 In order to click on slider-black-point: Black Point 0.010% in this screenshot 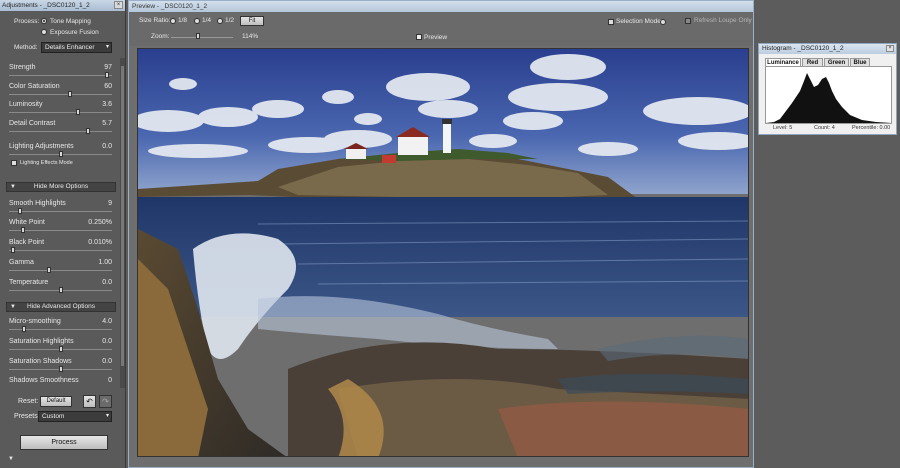, I will do `click(60, 246)`.